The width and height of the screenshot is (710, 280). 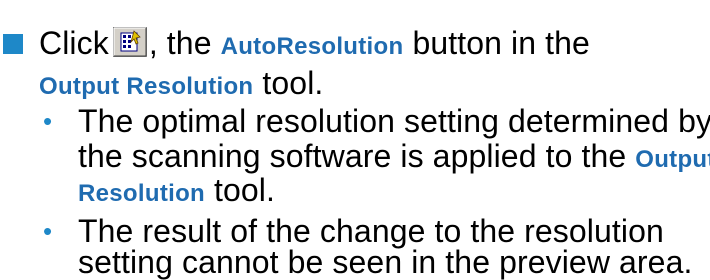 What do you see at coordinates (141, 193) in the screenshot?
I see `result-1-resolution-keyword: Resolution` at bounding box center [141, 193].